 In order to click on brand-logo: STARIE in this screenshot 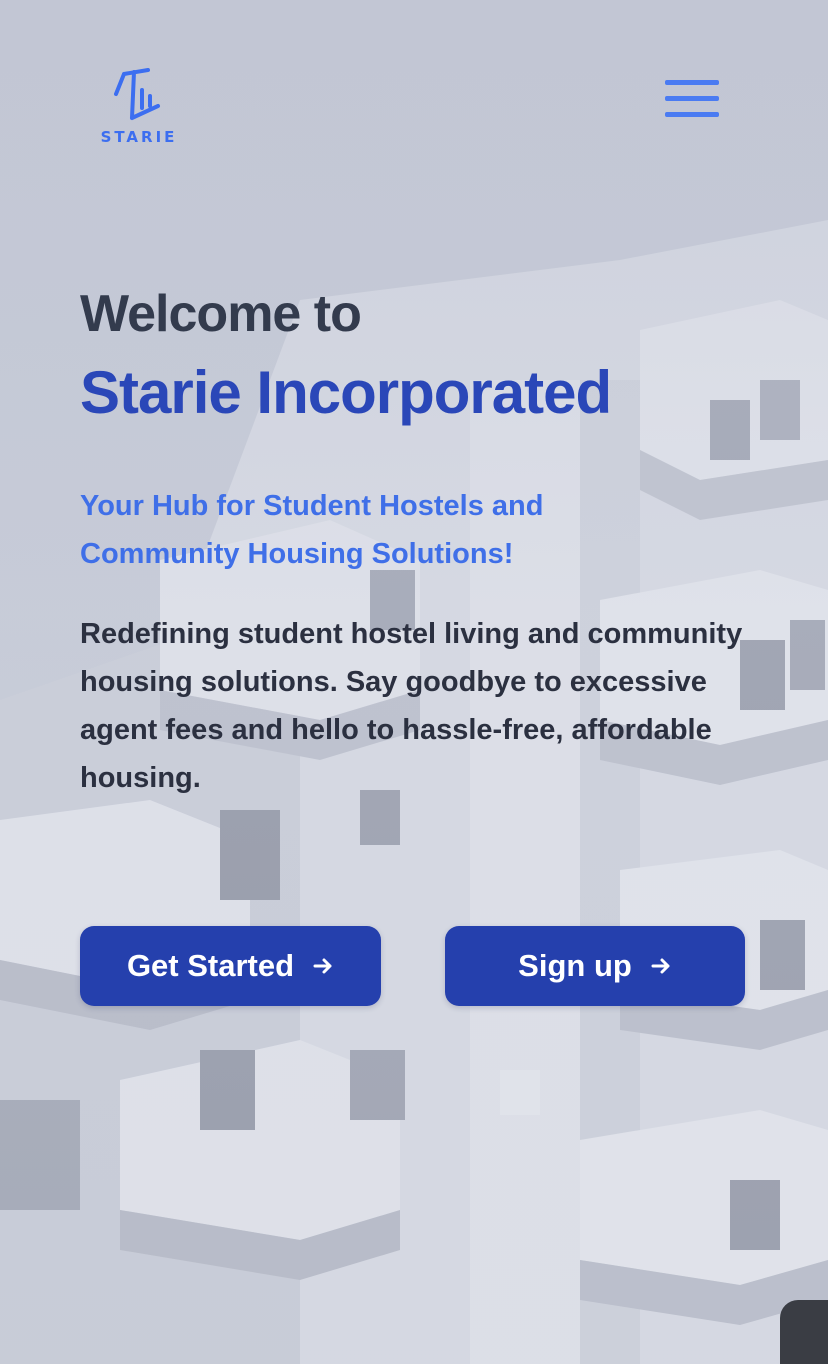, I will do `click(139, 107)`.